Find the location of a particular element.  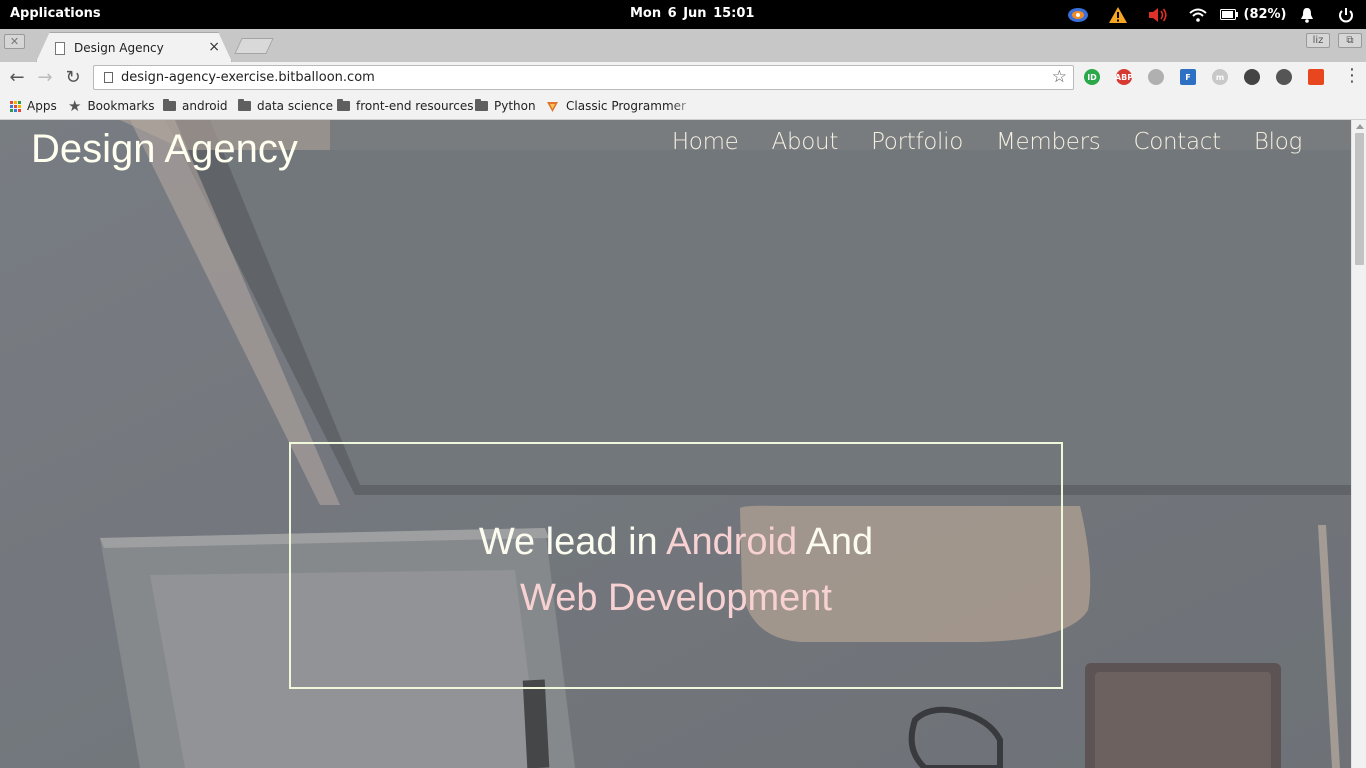

bookmark-apps: Apps is located at coordinates (33, 106).